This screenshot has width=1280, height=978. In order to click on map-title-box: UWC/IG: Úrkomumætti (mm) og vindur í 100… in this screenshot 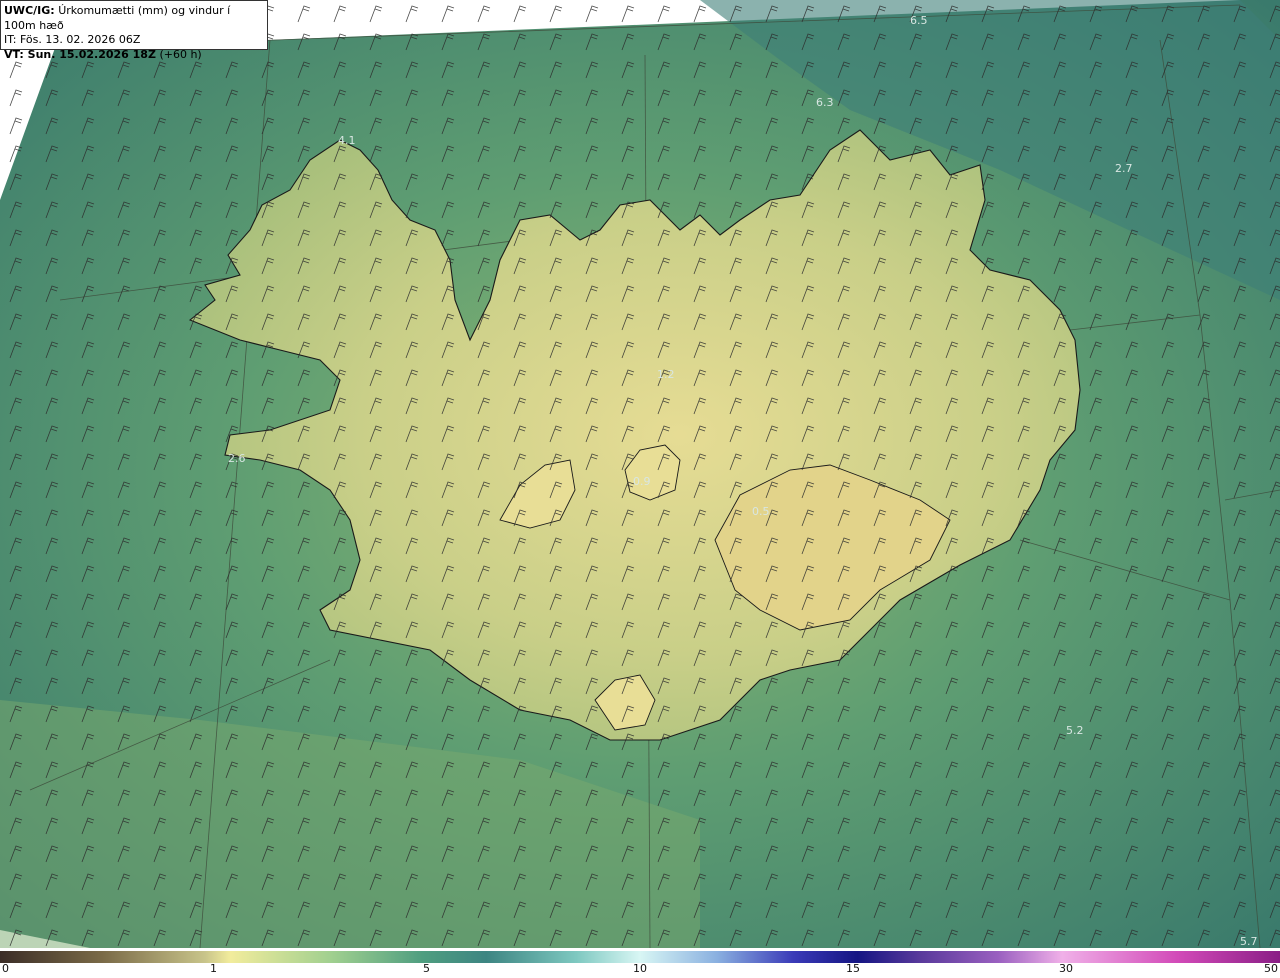, I will do `click(134, 30)`.